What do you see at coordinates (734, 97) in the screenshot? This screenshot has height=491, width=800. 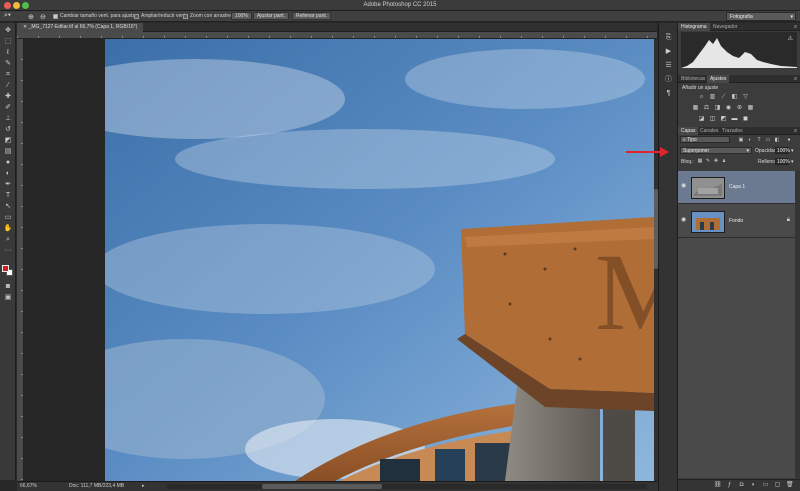 I see `exposure-icon: ◧` at bounding box center [734, 97].